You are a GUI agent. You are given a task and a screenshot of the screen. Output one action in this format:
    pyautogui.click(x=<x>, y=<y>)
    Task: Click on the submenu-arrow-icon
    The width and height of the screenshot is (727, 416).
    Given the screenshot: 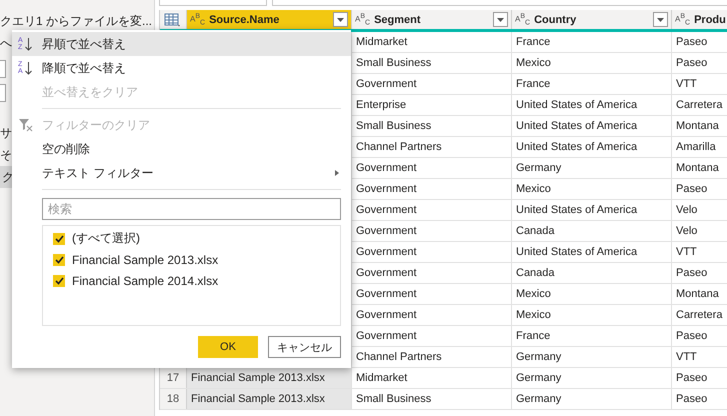 What is the action you would take?
    pyautogui.click(x=337, y=173)
    